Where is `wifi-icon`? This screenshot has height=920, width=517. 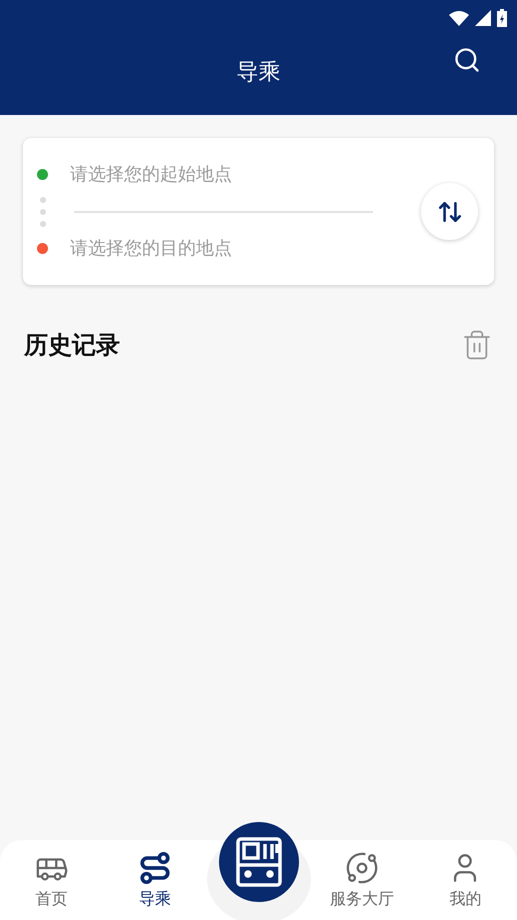
wifi-icon is located at coordinates (459, 18).